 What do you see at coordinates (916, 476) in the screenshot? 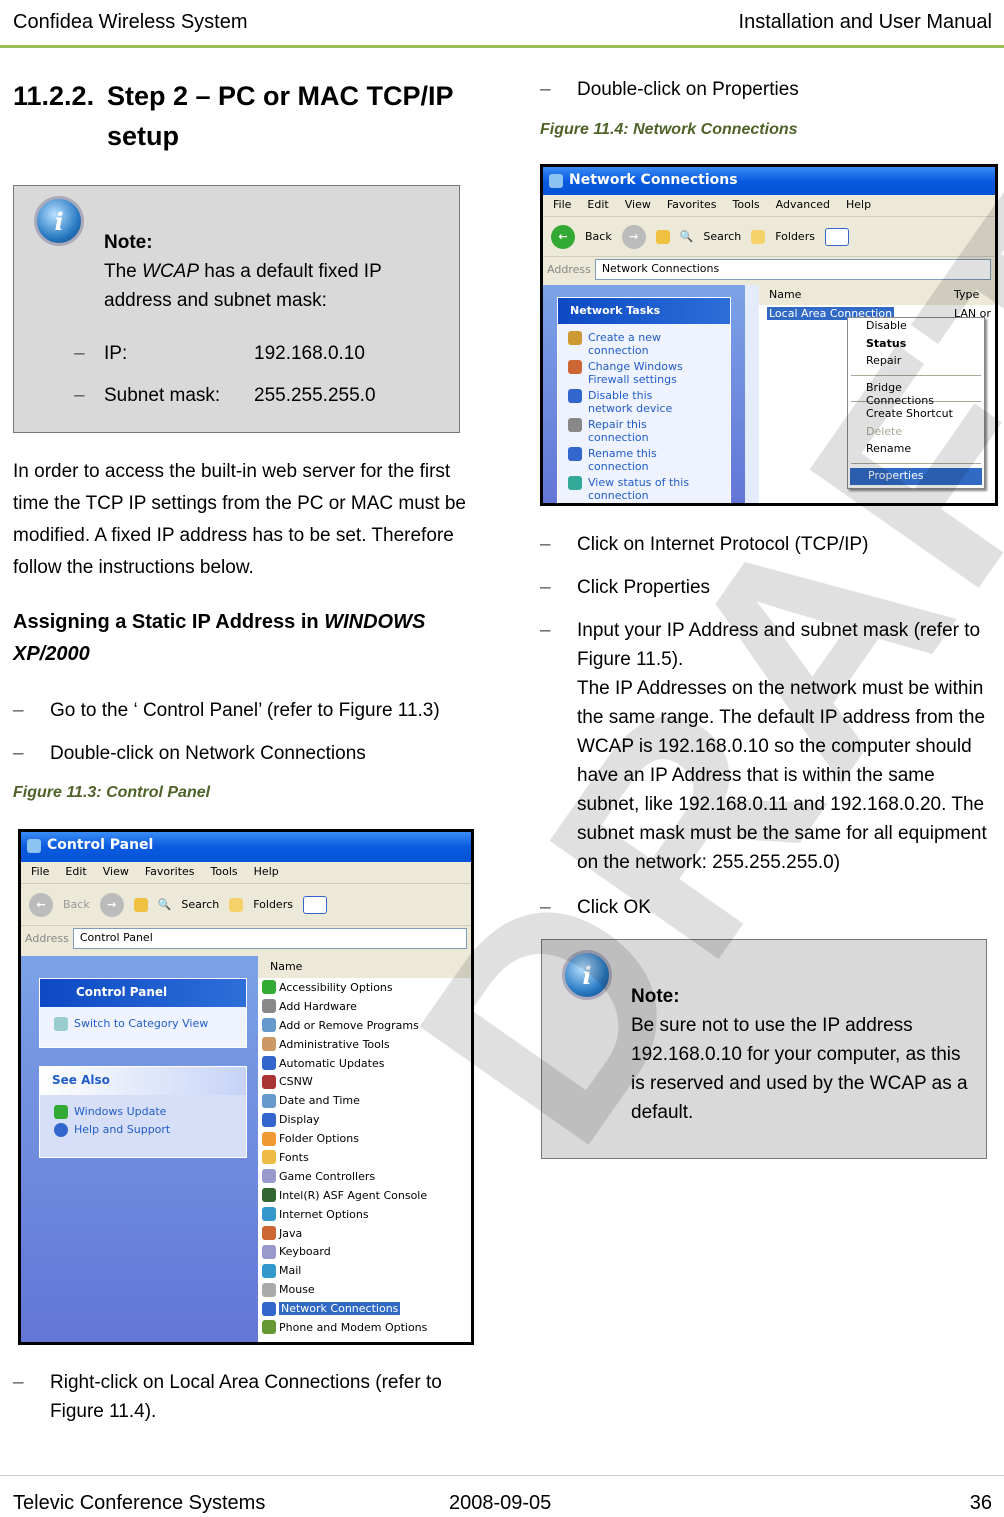
I see `menu-properties: Properties` at bounding box center [916, 476].